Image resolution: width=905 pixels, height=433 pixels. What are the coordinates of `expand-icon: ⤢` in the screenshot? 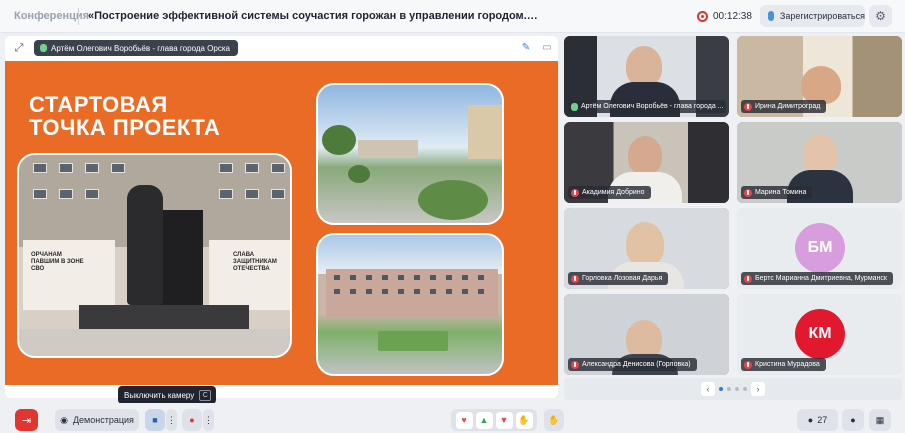 It's located at (19, 48).